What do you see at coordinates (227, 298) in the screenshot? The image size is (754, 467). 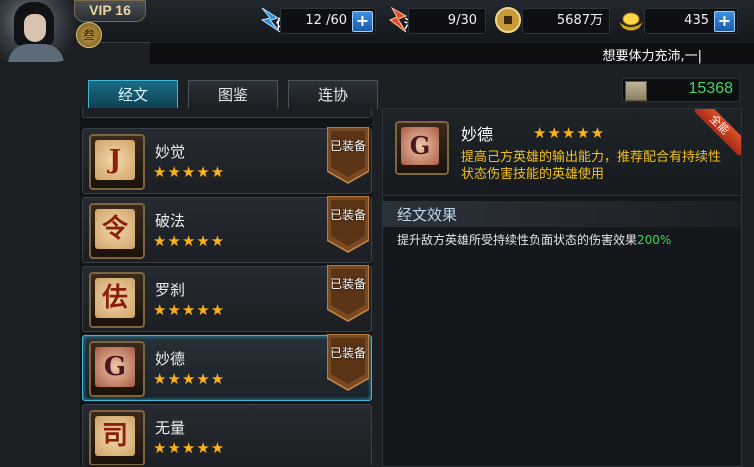 I see `list-item-luocha: 佉 罗刹 ★★★★★ 已装备` at bounding box center [227, 298].